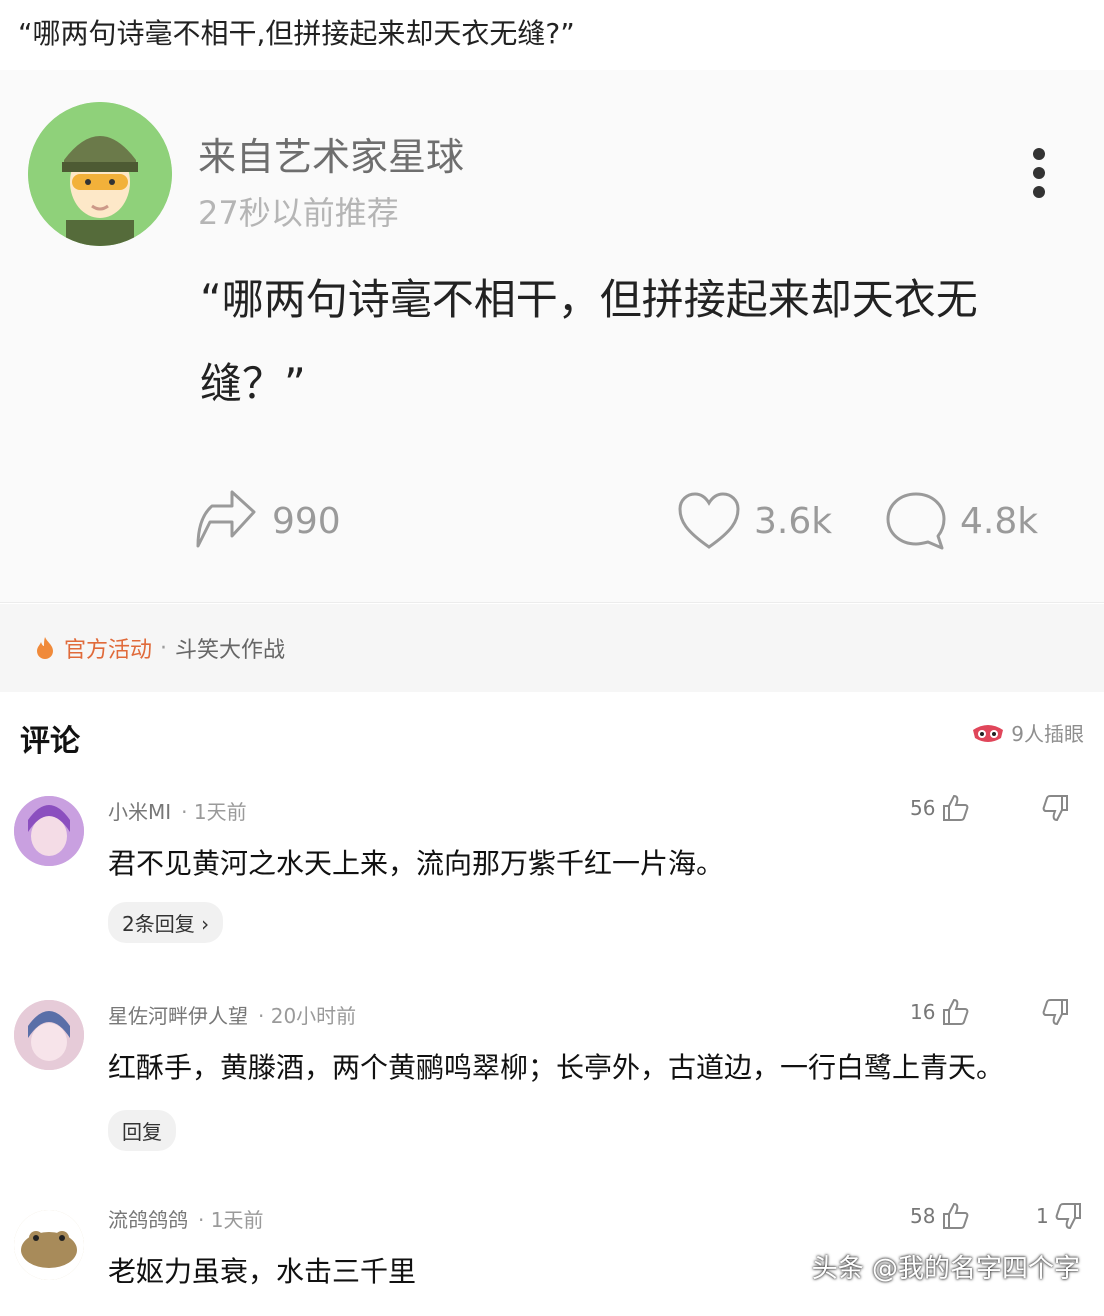  I want to click on comment-user: 小米MI · 1天前, so click(177, 810).